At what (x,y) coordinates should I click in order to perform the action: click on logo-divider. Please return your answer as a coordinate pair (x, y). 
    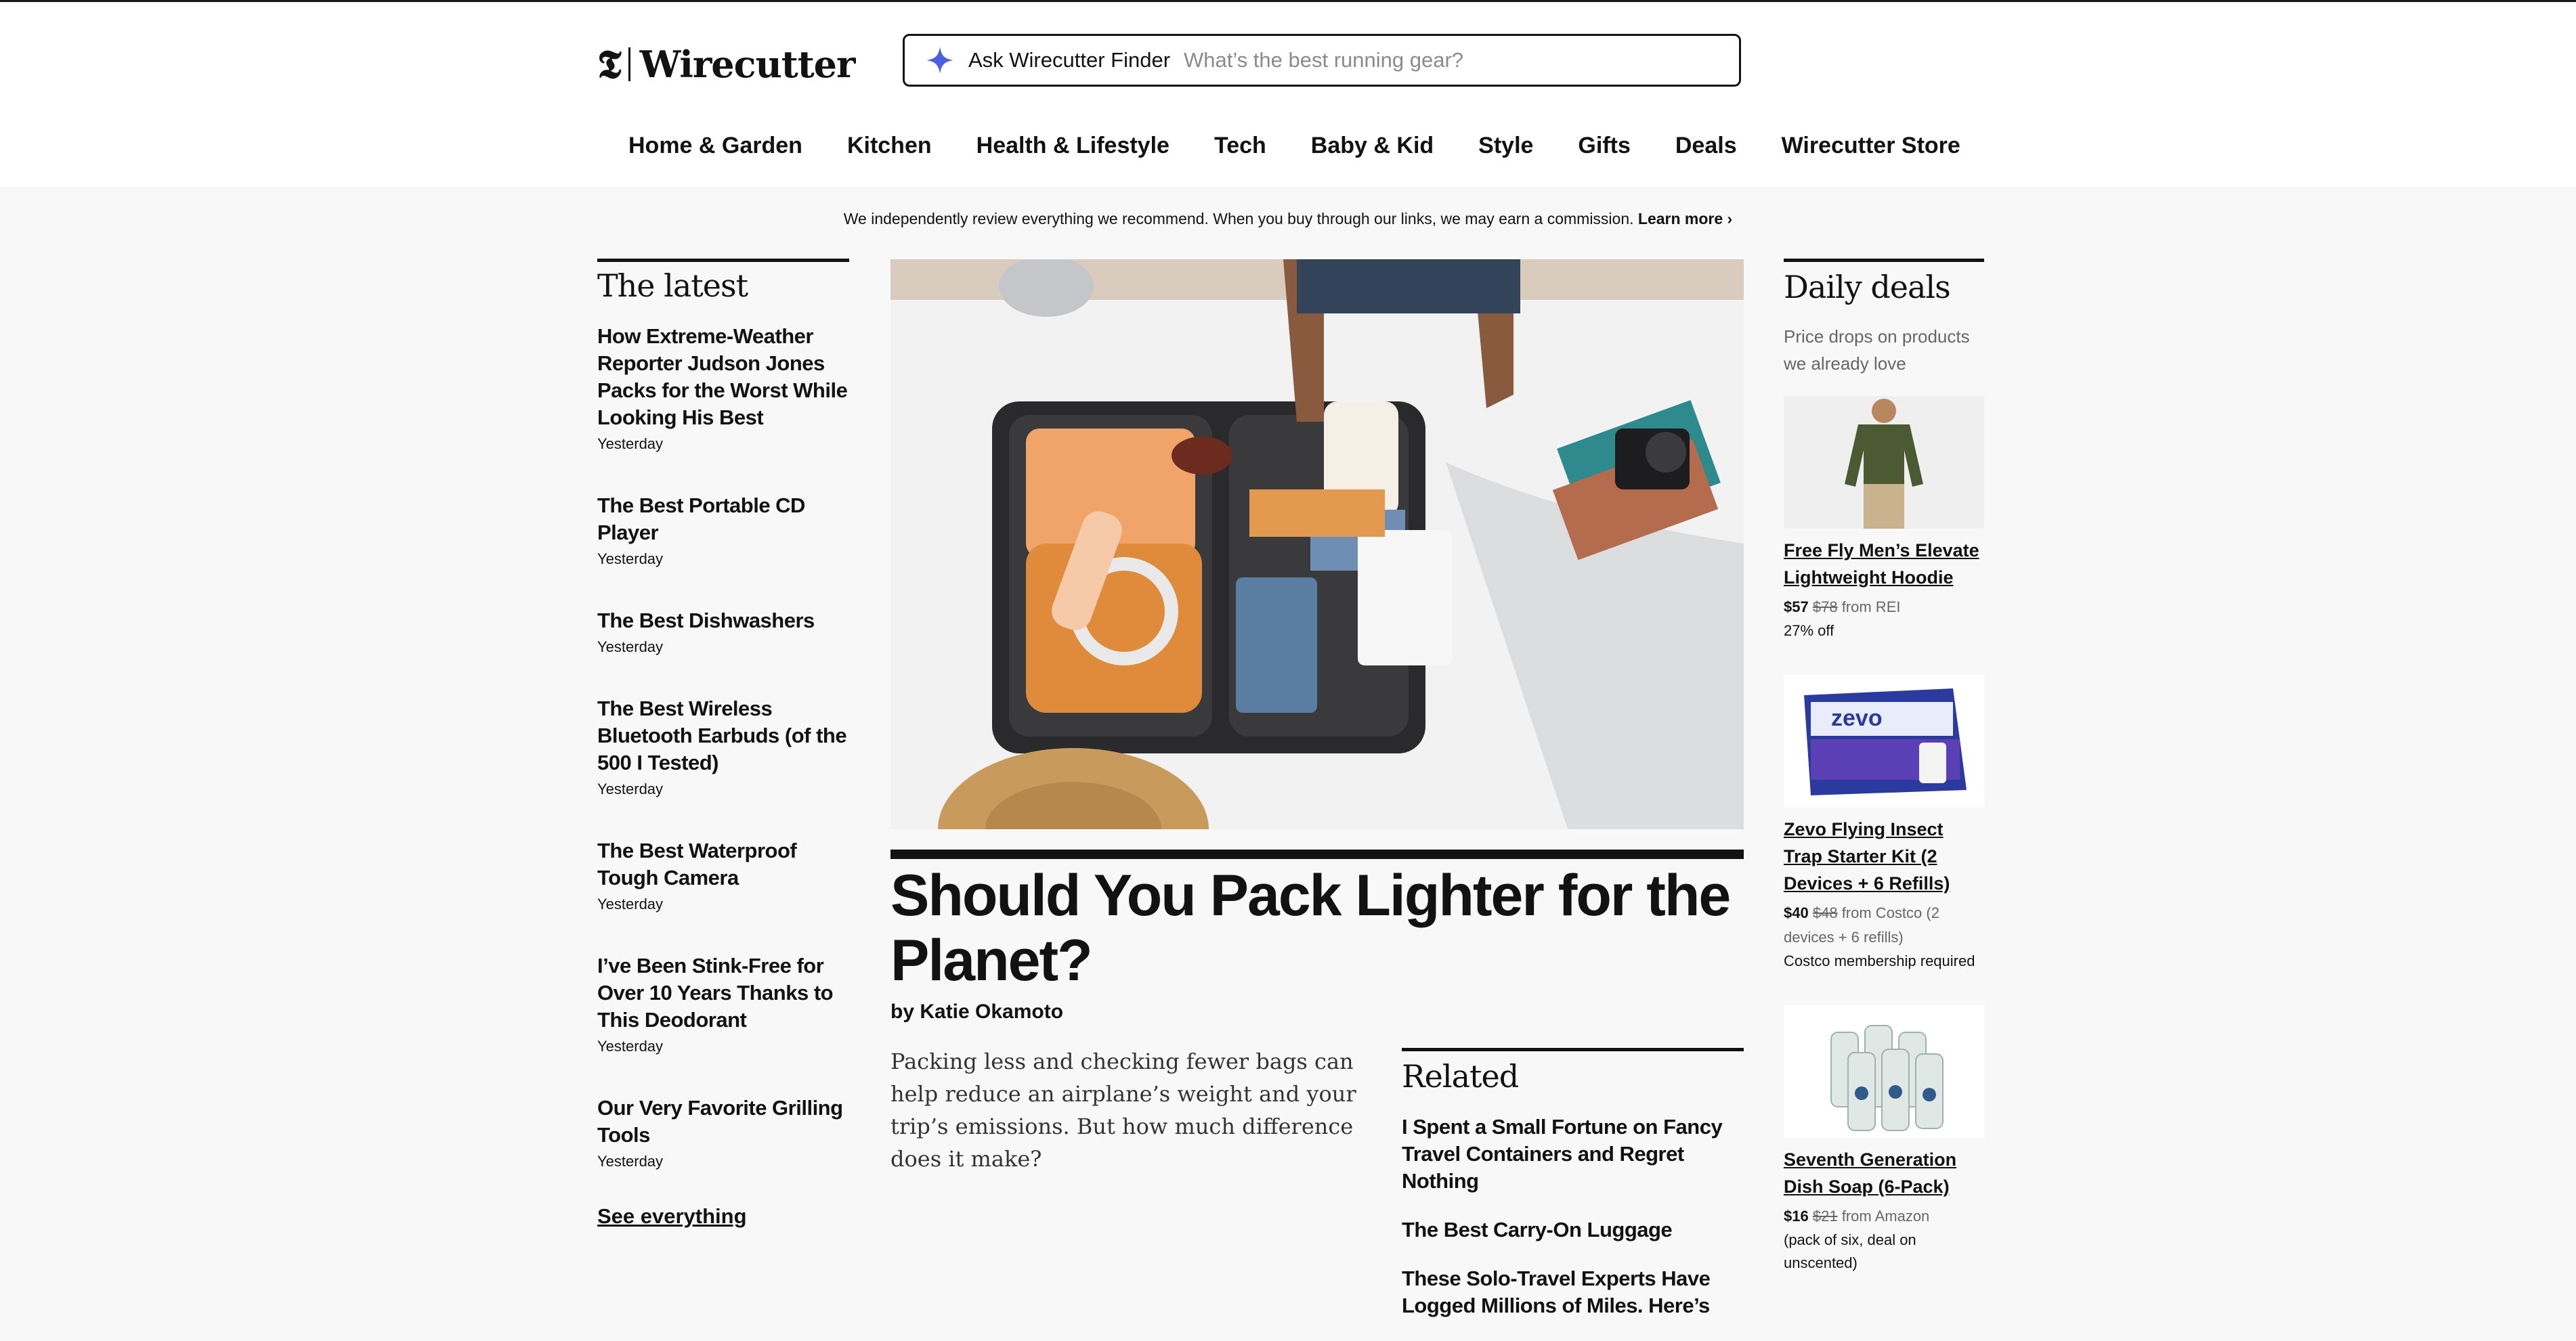
    Looking at the image, I should click on (629, 64).